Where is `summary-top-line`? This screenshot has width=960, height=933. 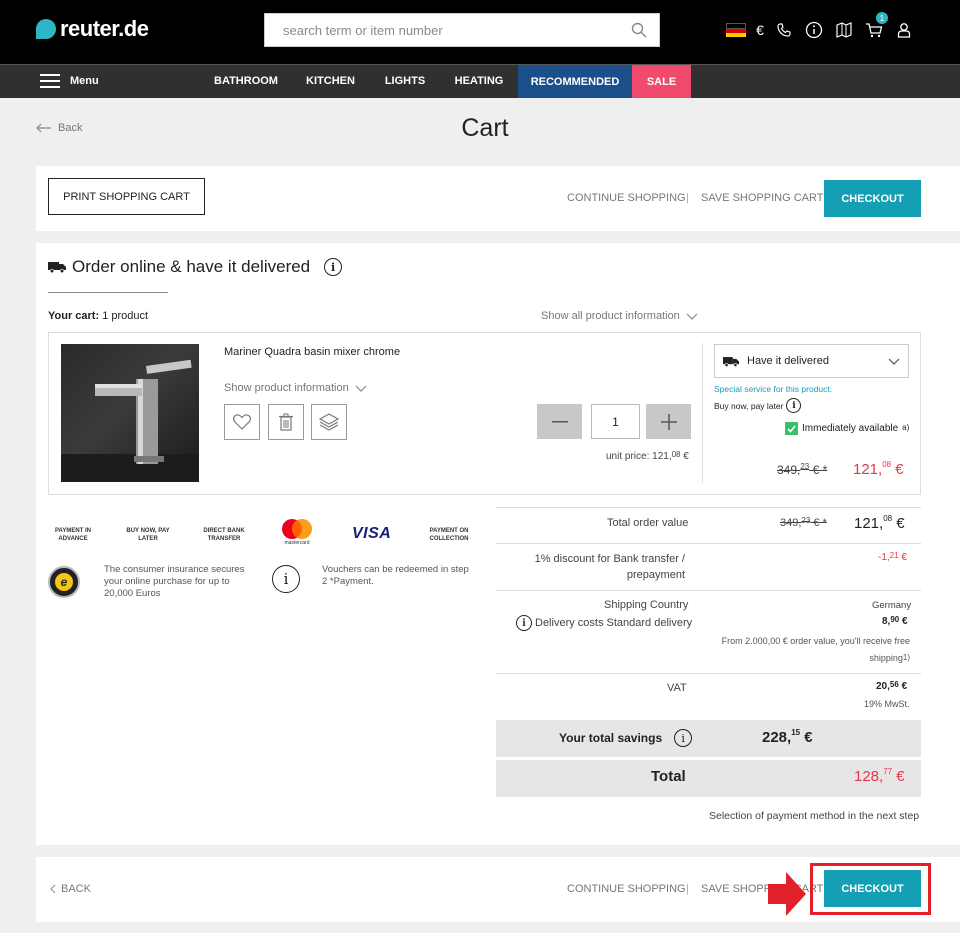 summary-top-line is located at coordinates (708, 507).